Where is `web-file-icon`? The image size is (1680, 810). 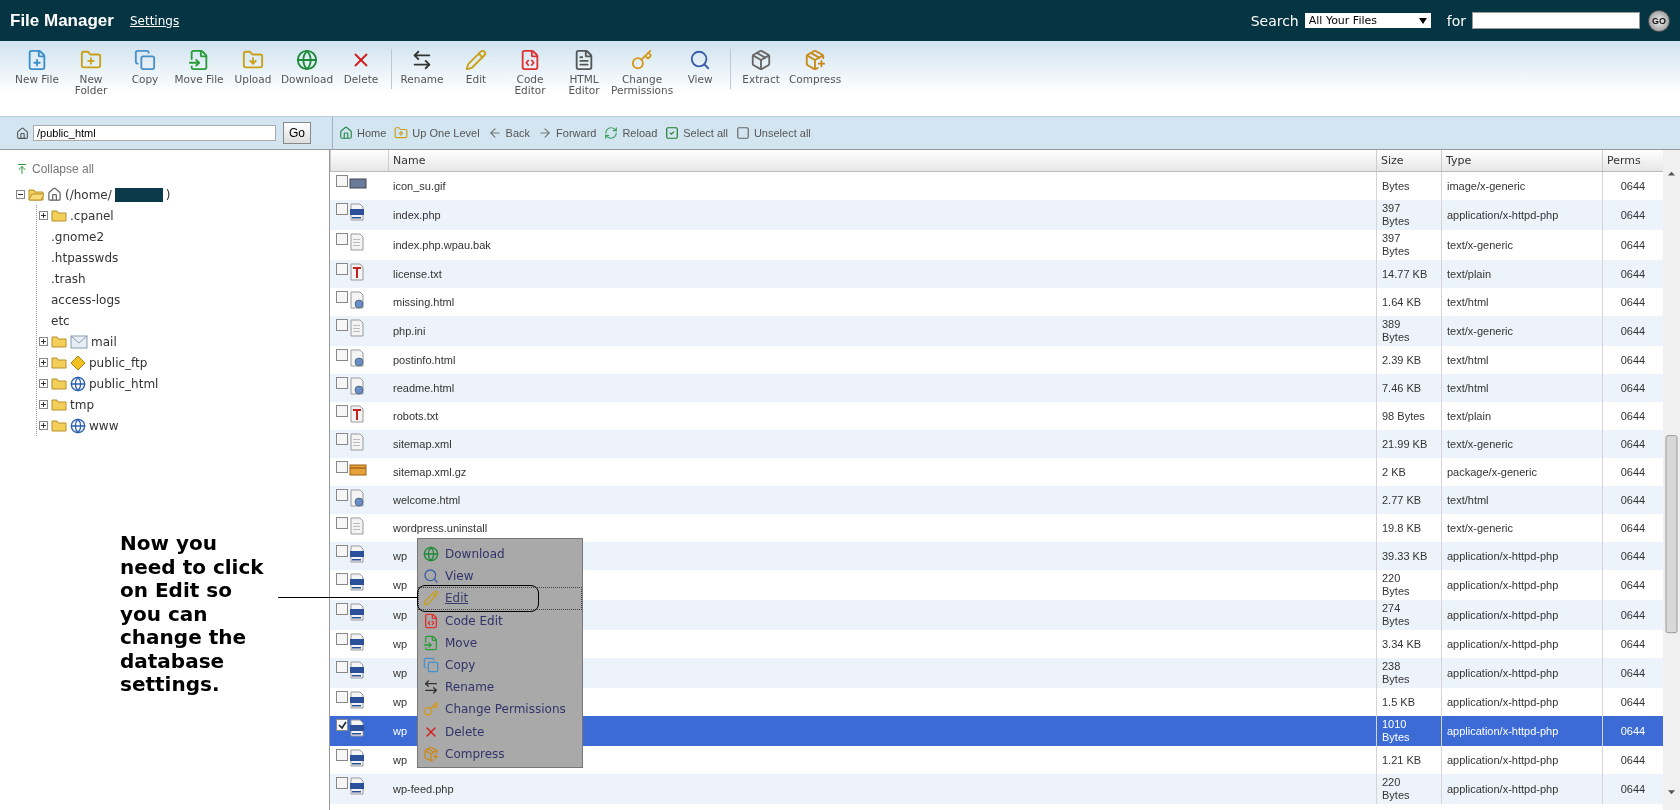
web-file-icon is located at coordinates (357, 300).